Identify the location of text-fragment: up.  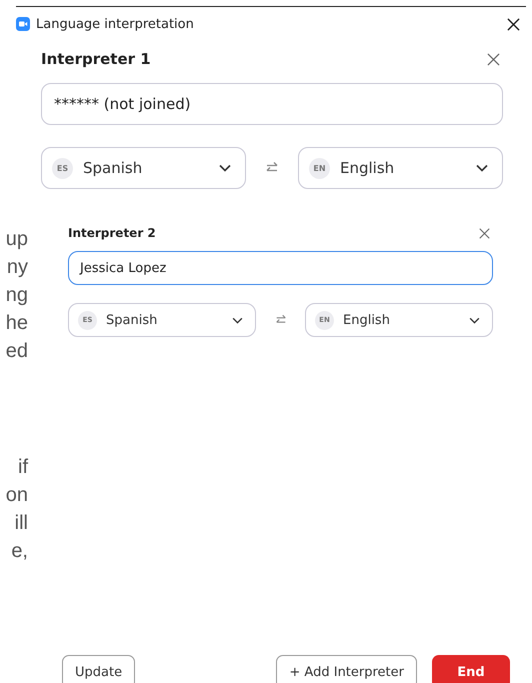
(17, 239).